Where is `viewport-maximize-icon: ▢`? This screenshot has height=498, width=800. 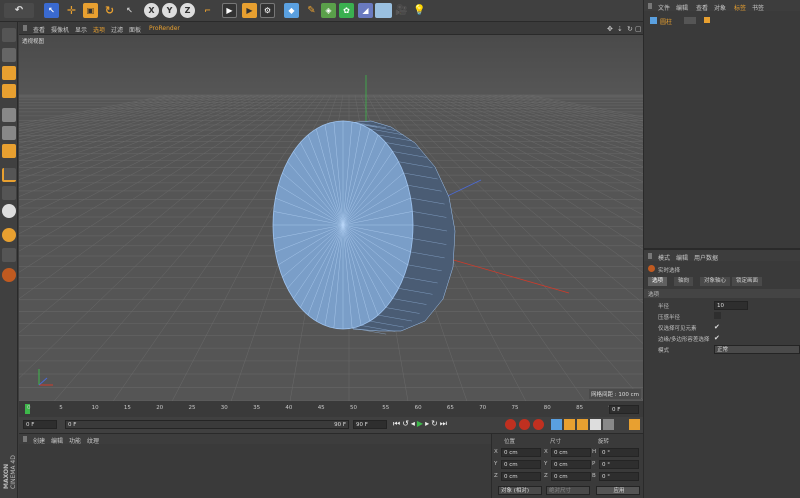 viewport-maximize-icon: ▢ is located at coordinates (638, 29).